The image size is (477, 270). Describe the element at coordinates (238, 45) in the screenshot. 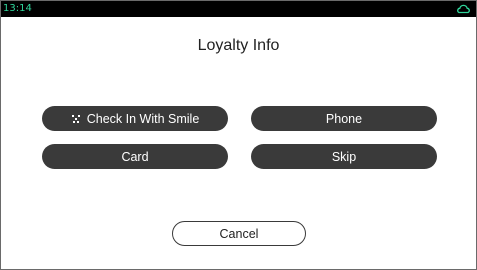

I see `page-title: Loyalty Info` at that location.